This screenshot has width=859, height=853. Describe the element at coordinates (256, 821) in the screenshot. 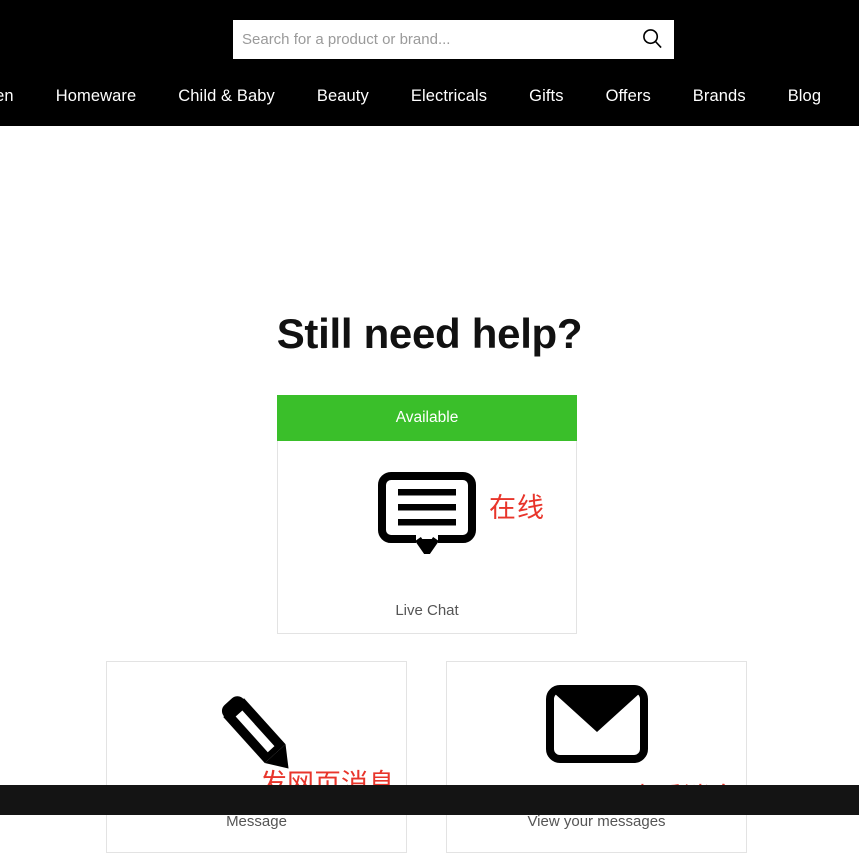

I see `message-card-label: Message` at that location.